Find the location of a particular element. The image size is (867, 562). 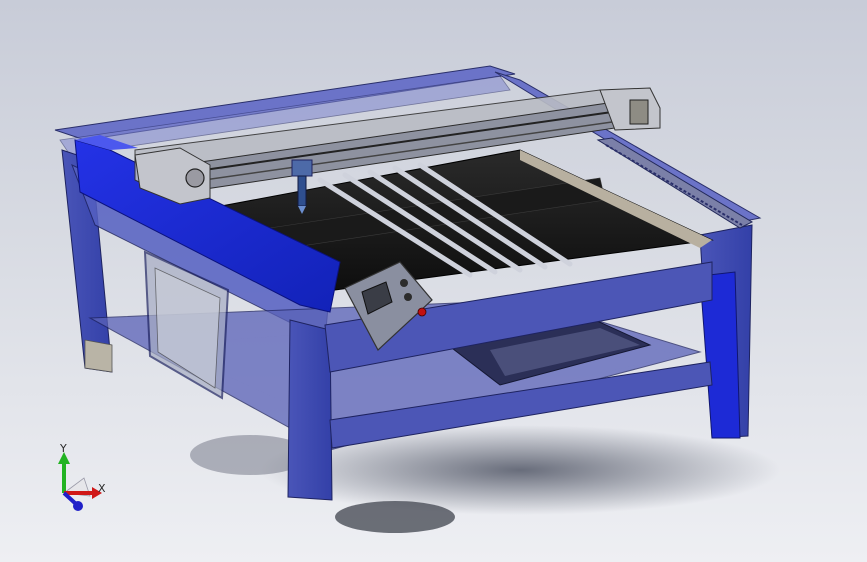

torch-carriage is located at coordinates (302, 168).